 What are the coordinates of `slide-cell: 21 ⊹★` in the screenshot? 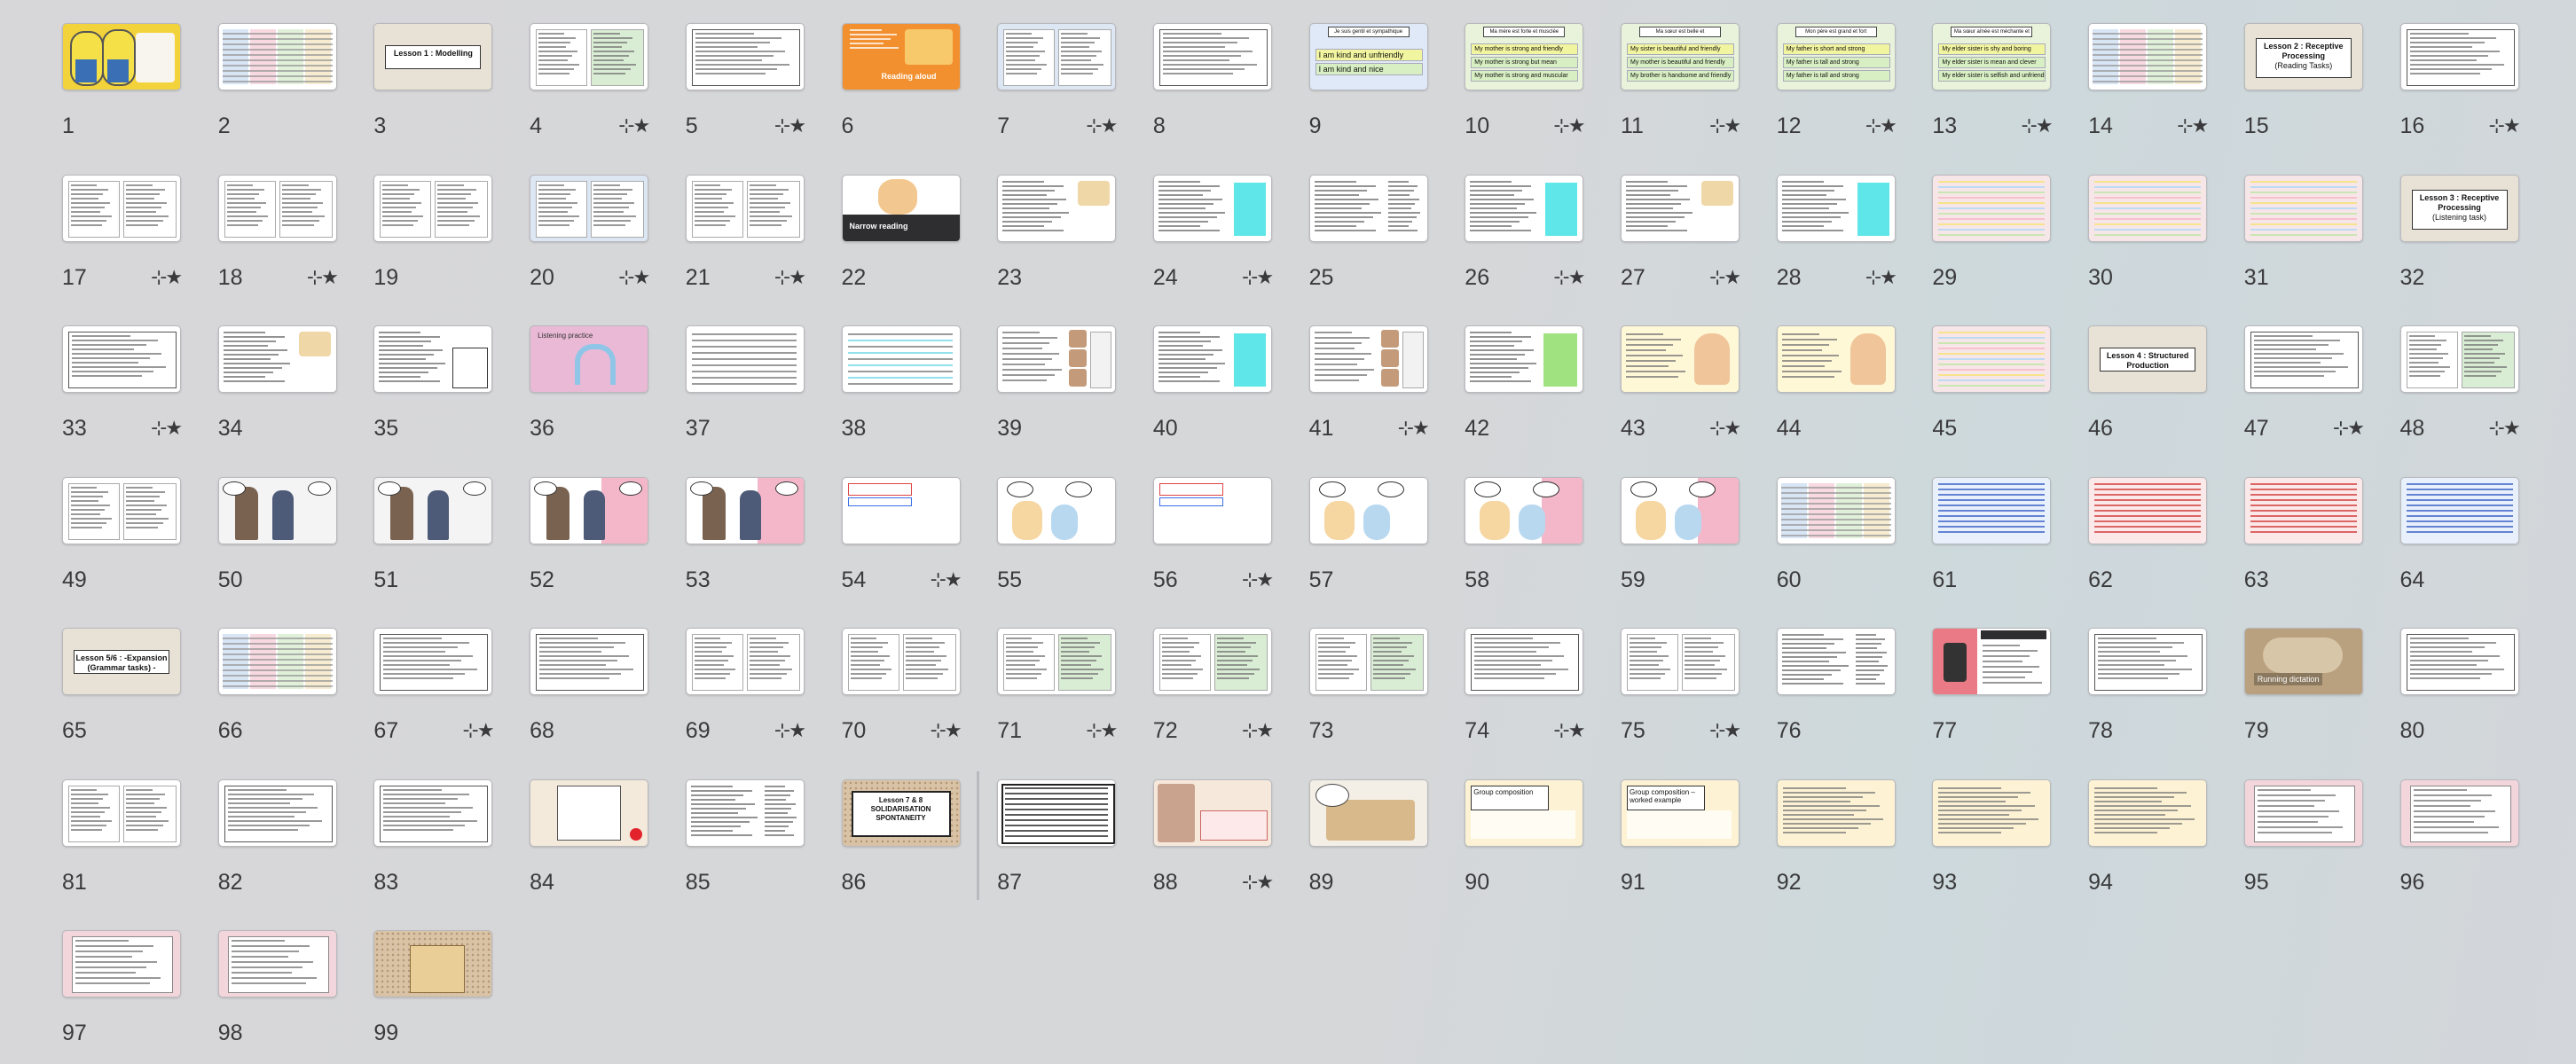 It's located at (752, 241).